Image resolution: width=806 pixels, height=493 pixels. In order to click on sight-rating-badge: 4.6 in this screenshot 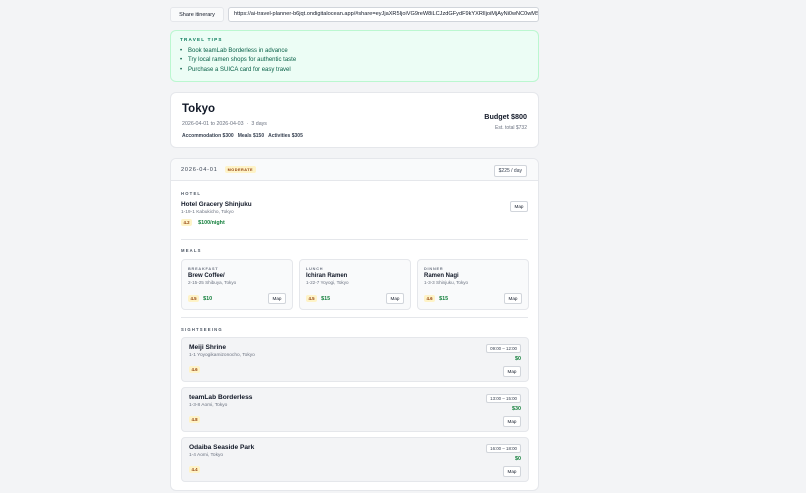, I will do `click(195, 369)`.